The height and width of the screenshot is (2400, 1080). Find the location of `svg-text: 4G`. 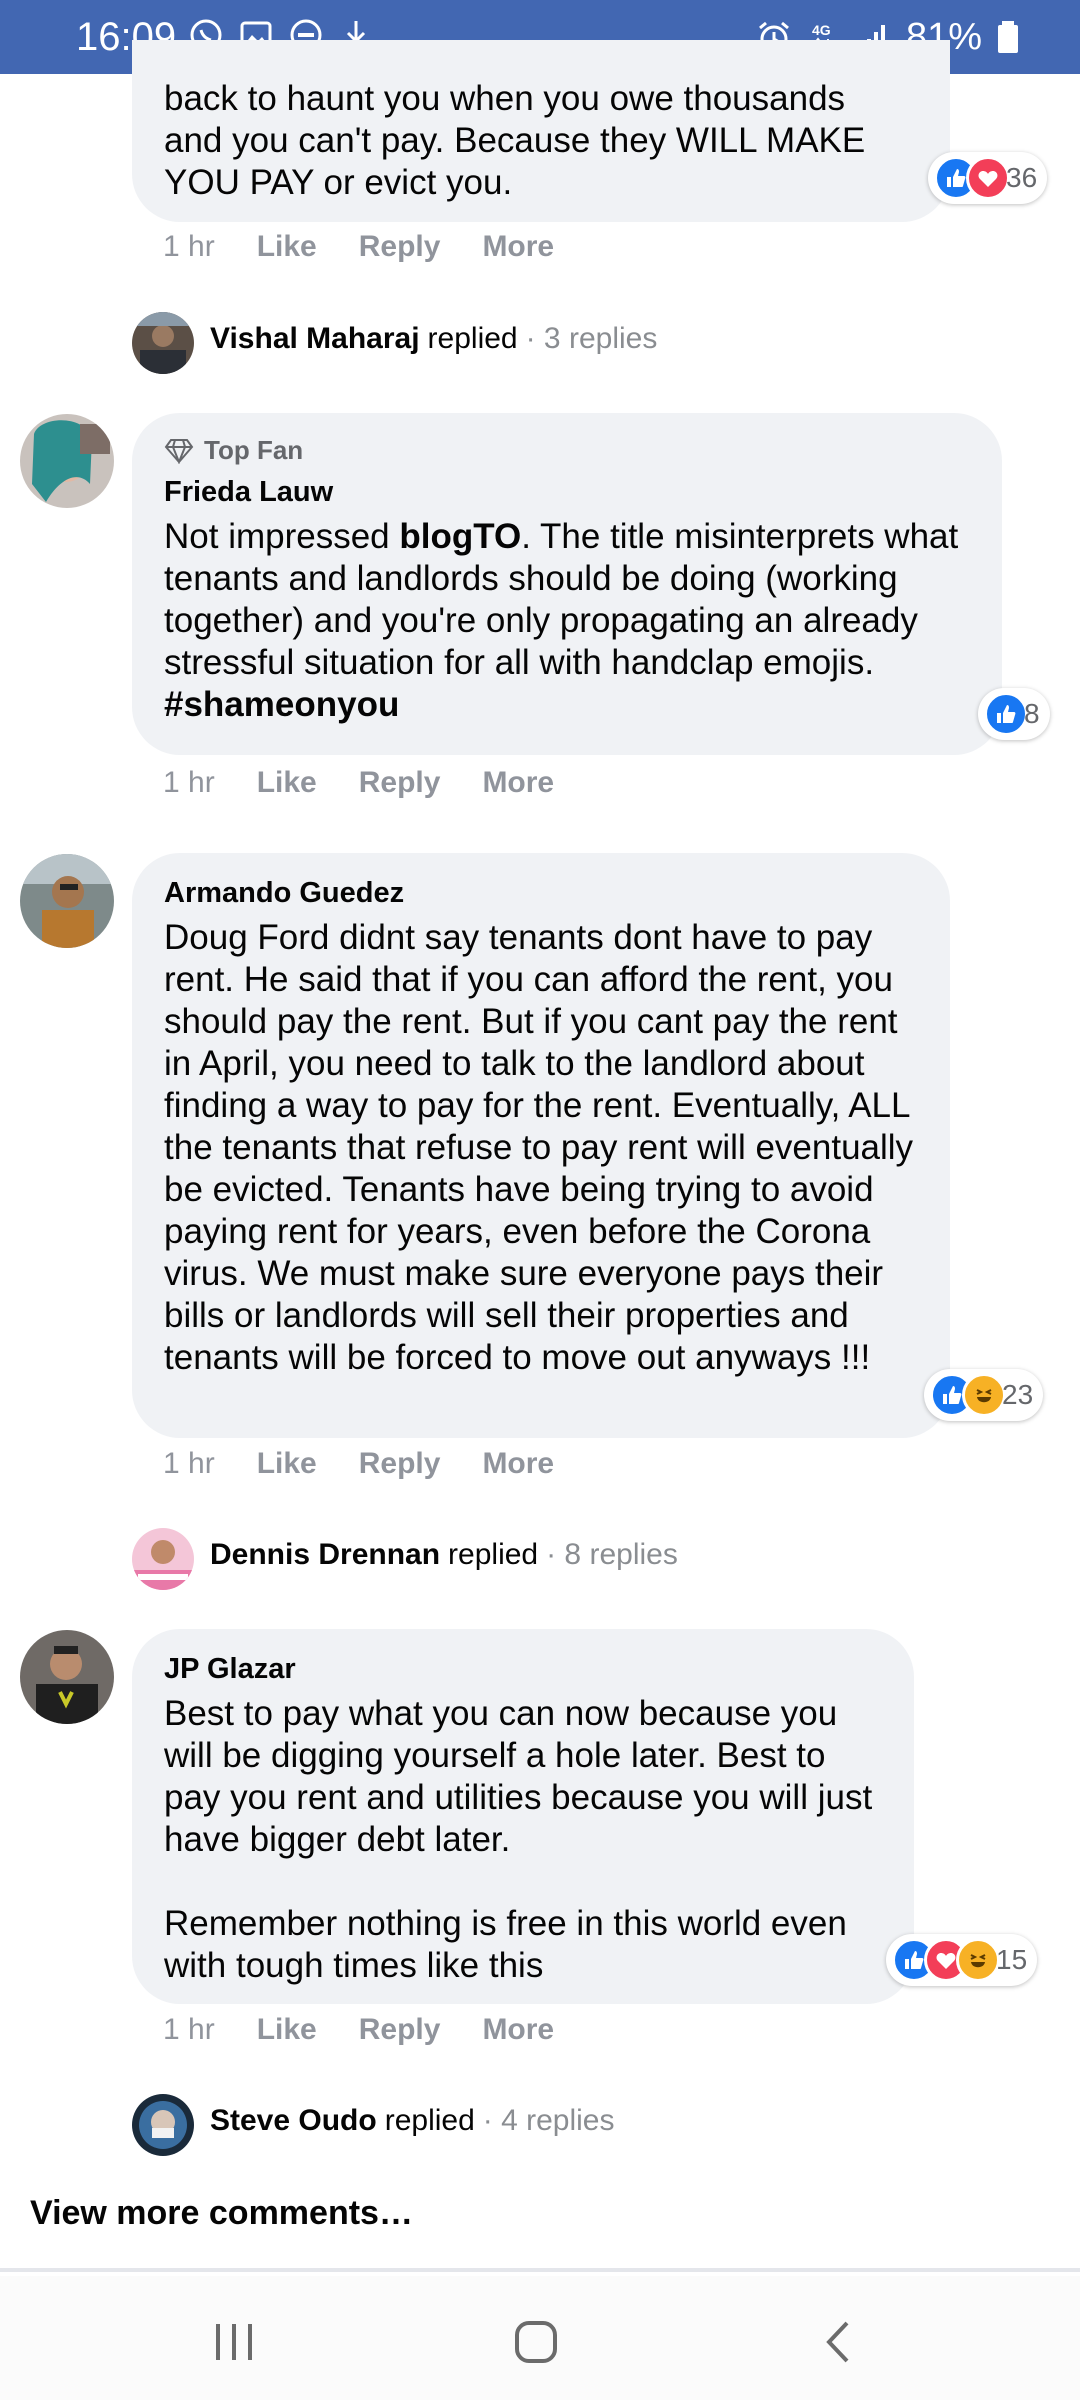

svg-text: 4G is located at coordinates (821, 30).